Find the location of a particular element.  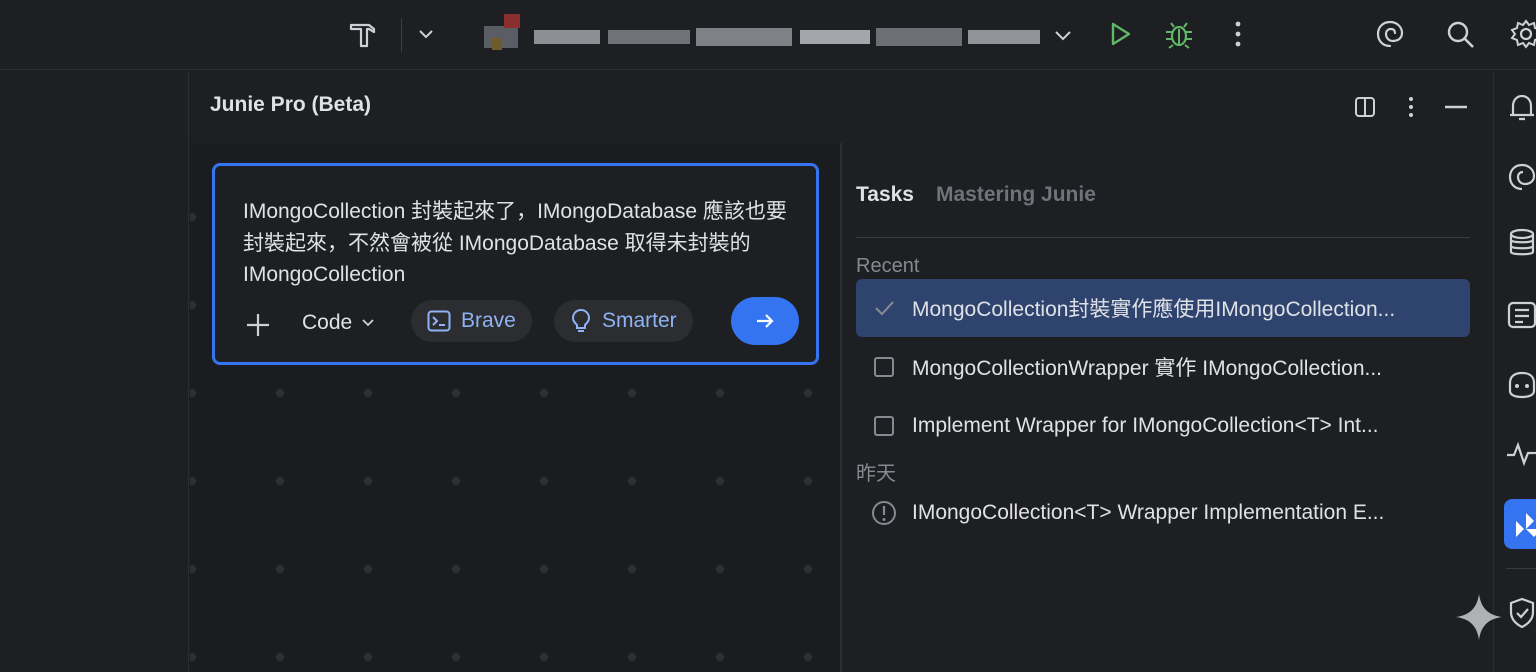

structure-icon is located at coordinates (1520, 315).